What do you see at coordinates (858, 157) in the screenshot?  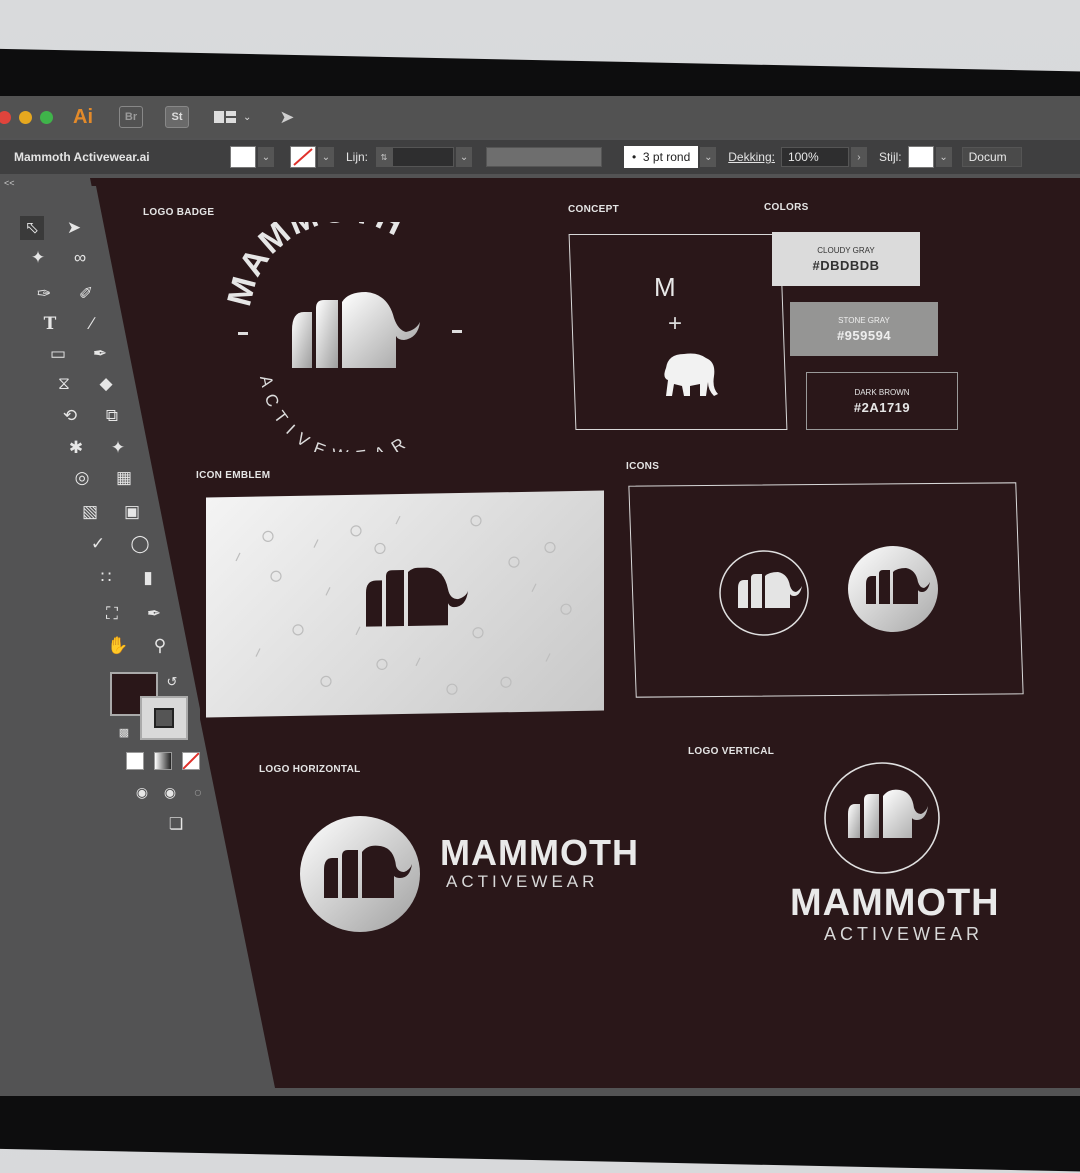 I see `opacity-dropdown: ›` at bounding box center [858, 157].